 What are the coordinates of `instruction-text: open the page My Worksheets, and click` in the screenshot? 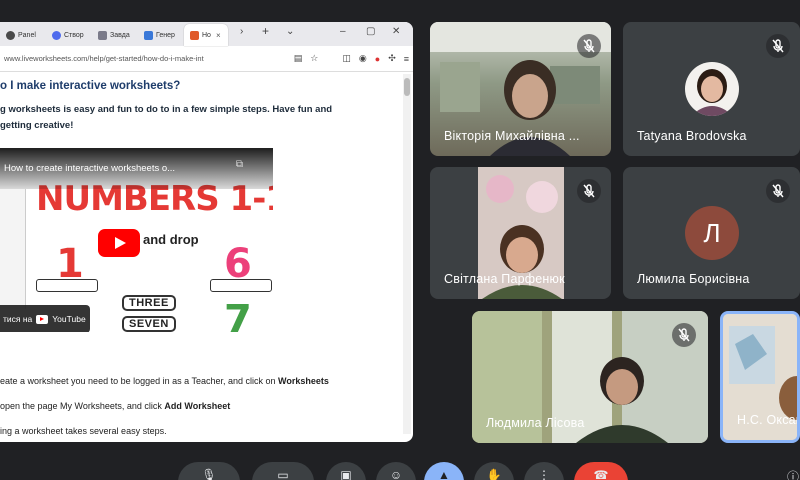 It's located at (82, 406).